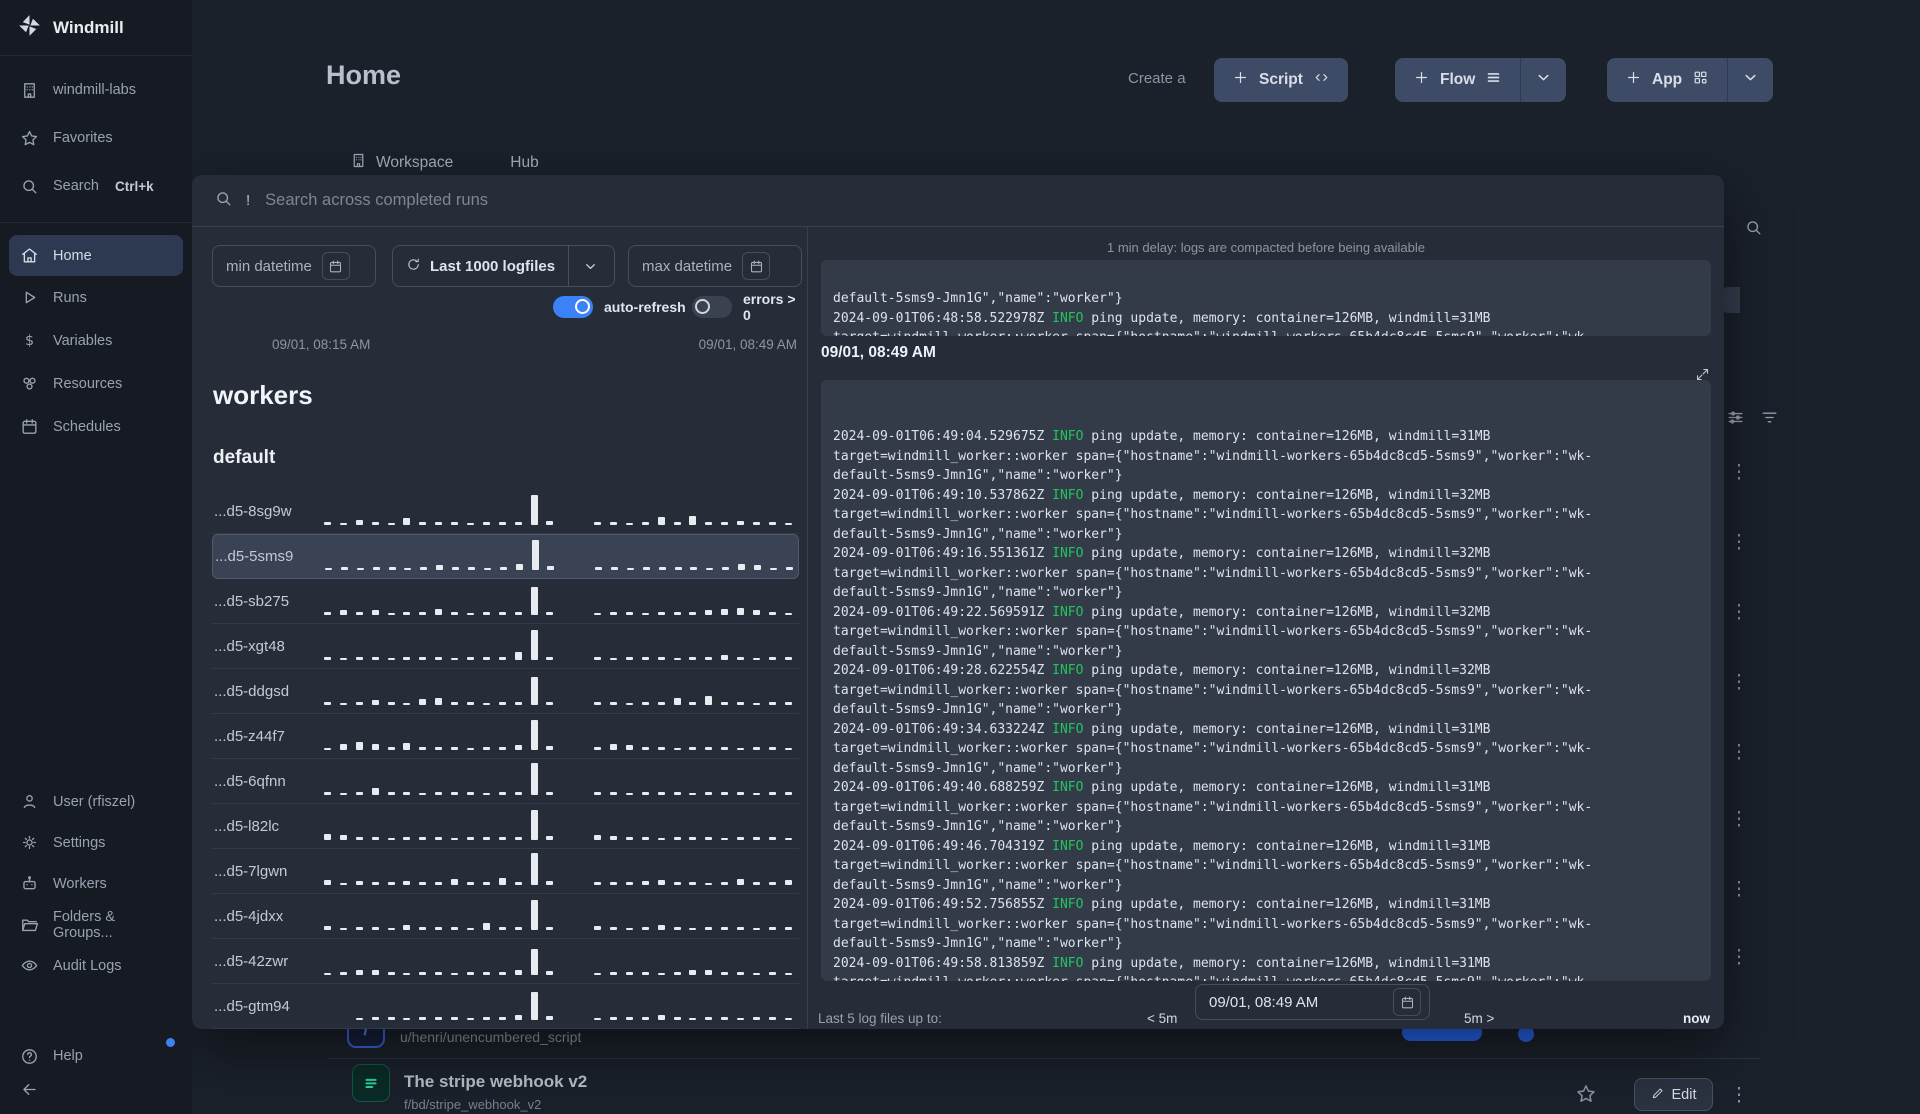 This screenshot has width=1920, height=1114. What do you see at coordinates (715, 266) in the screenshot?
I see `max-datetime-input: max datetime` at bounding box center [715, 266].